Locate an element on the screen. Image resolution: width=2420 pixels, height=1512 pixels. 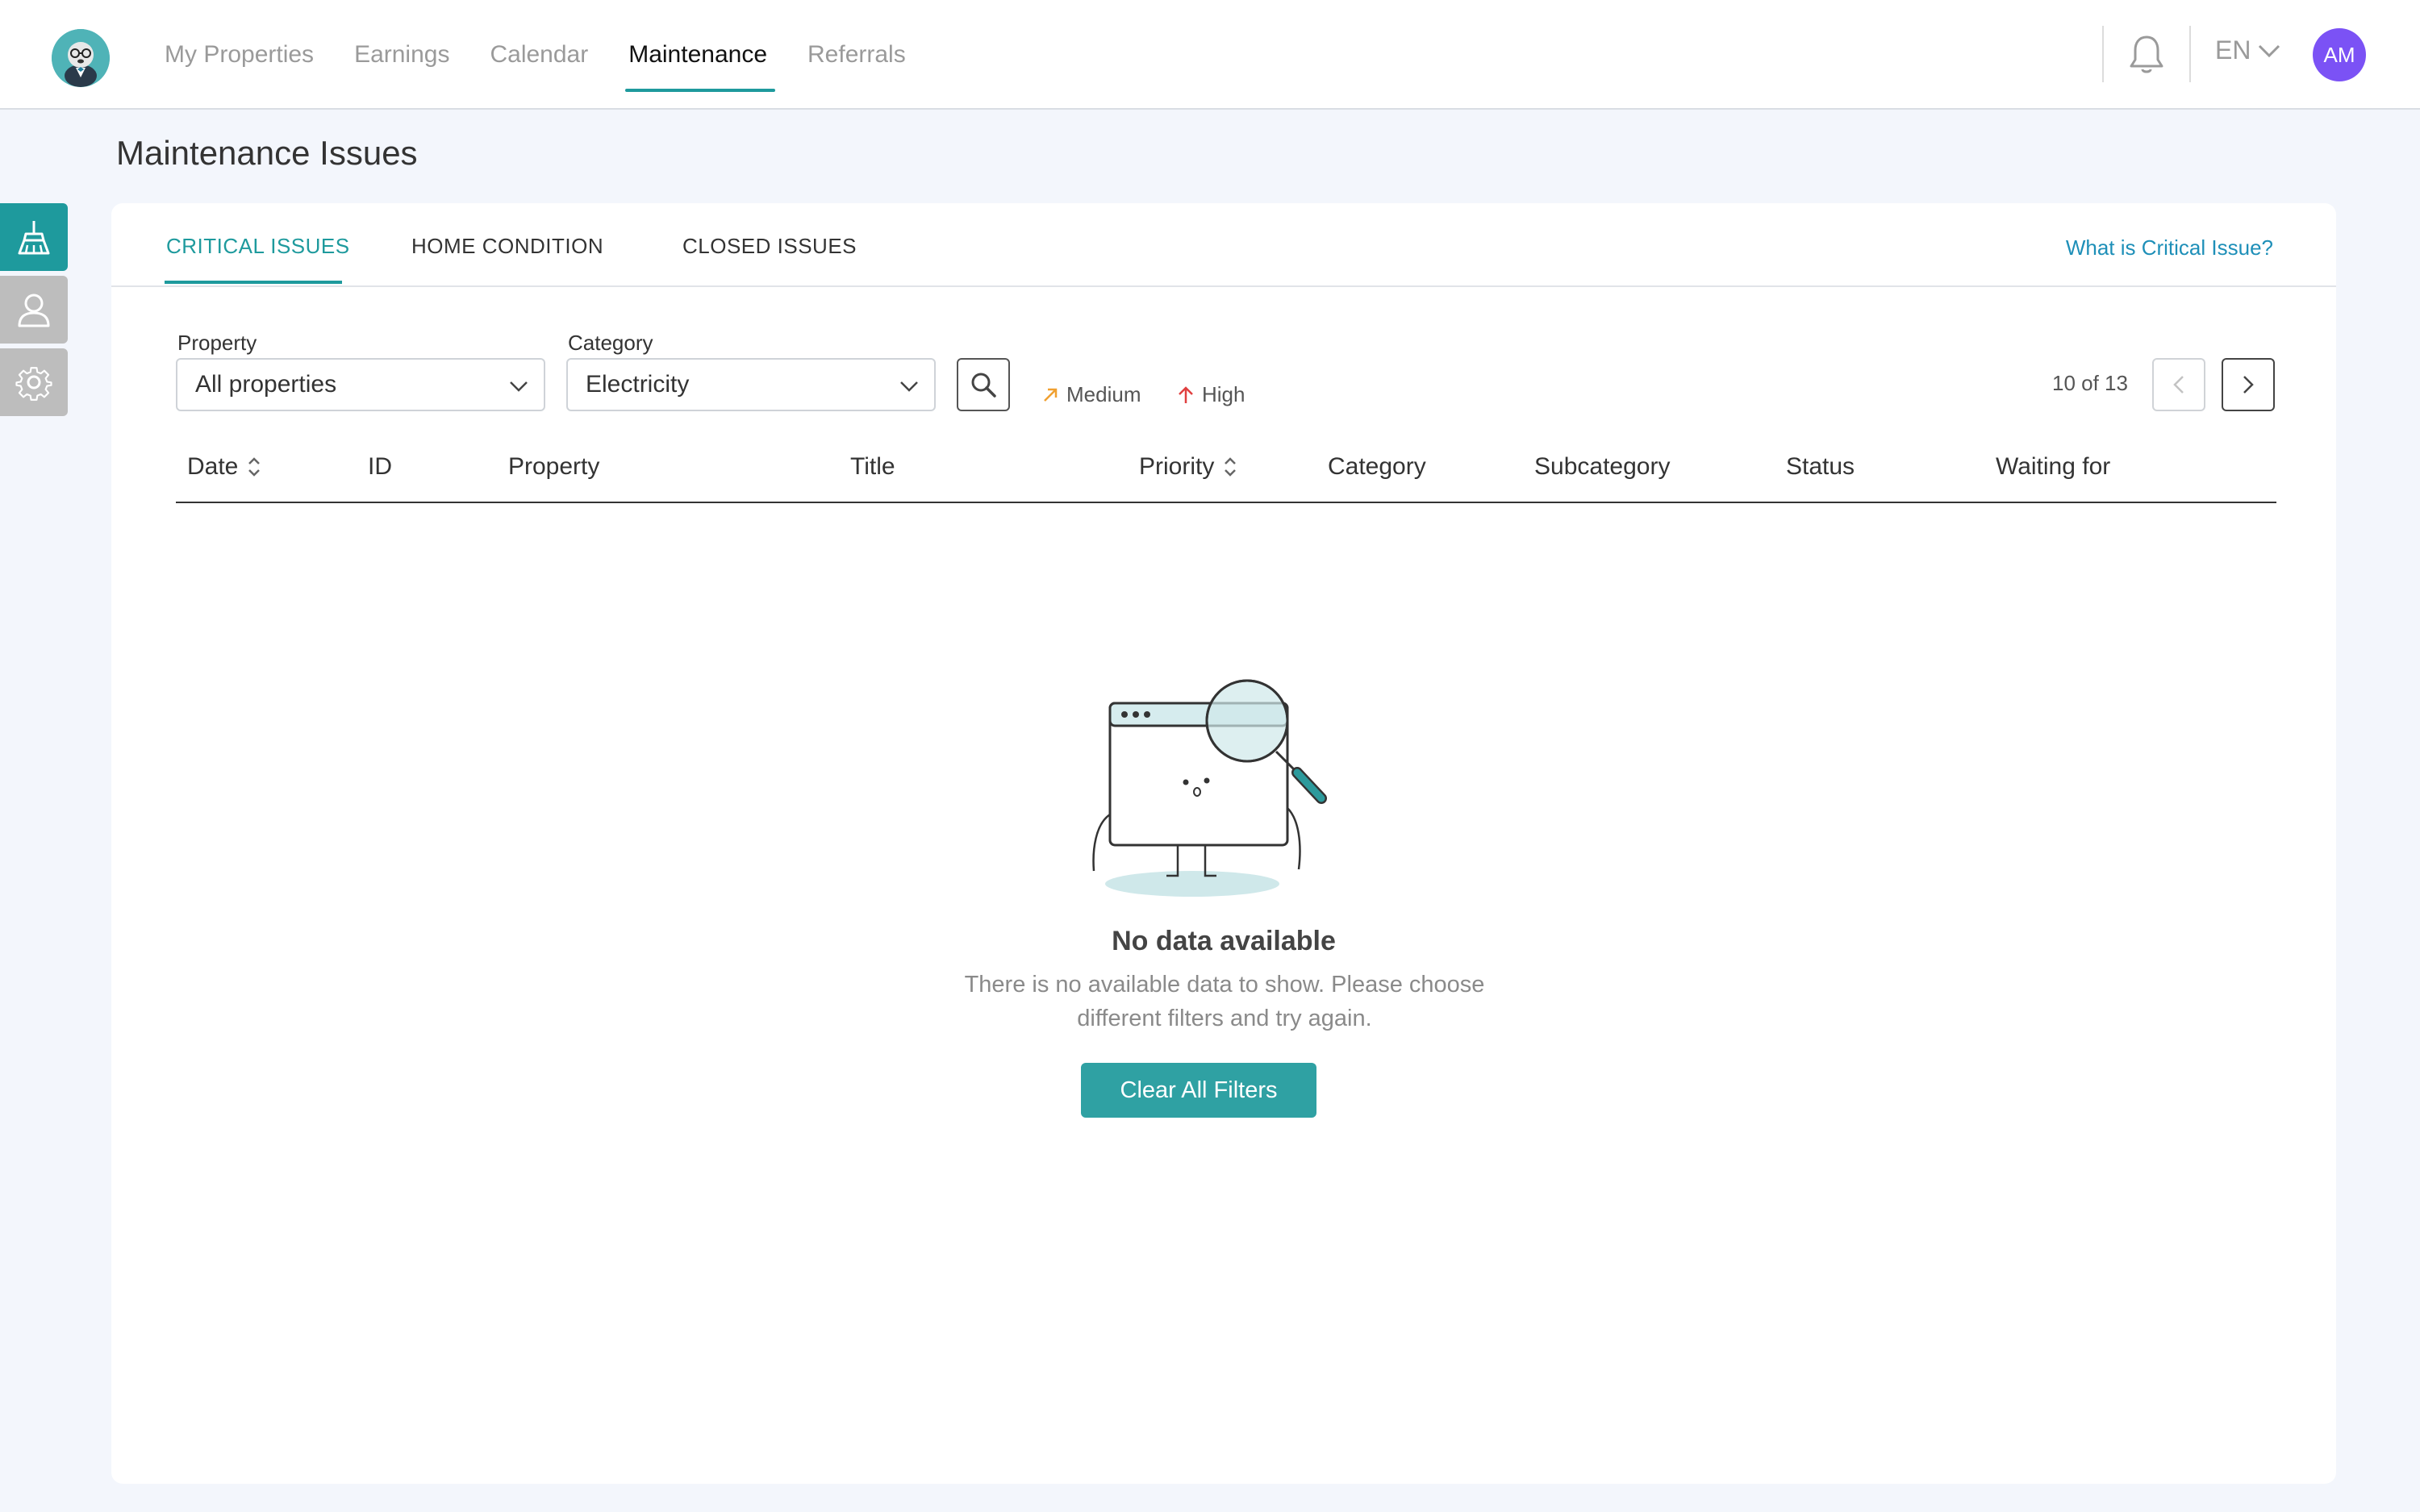
search-button is located at coordinates (983, 384).